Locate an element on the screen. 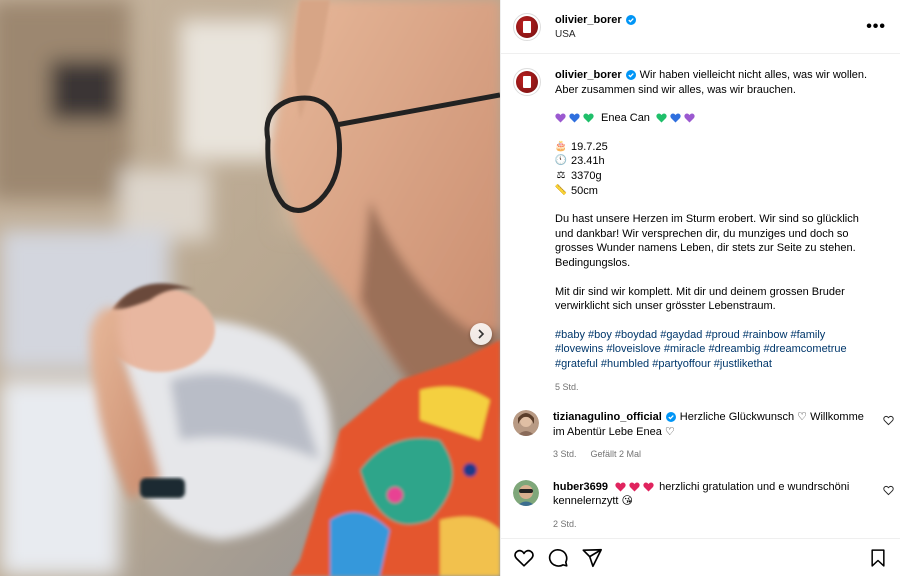 Image resolution: width=900 pixels, height=576 pixels. birth-time: 23.41h is located at coordinates (588, 161).